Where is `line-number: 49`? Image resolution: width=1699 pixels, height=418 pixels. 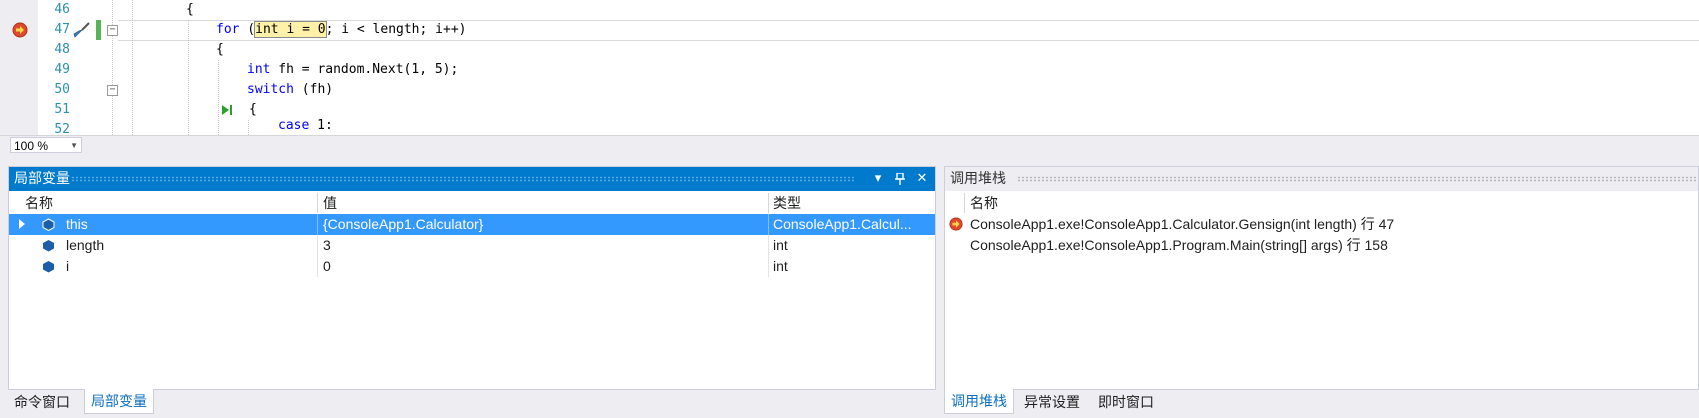 line-number: 49 is located at coordinates (62, 69).